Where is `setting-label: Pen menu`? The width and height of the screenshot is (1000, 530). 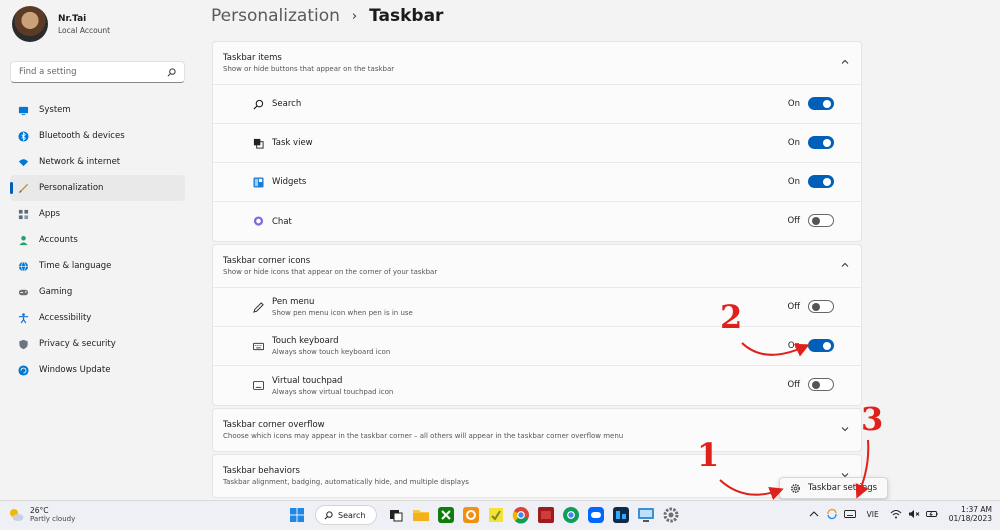
setting-label: Pen menu is located at coordinates (293, 302).